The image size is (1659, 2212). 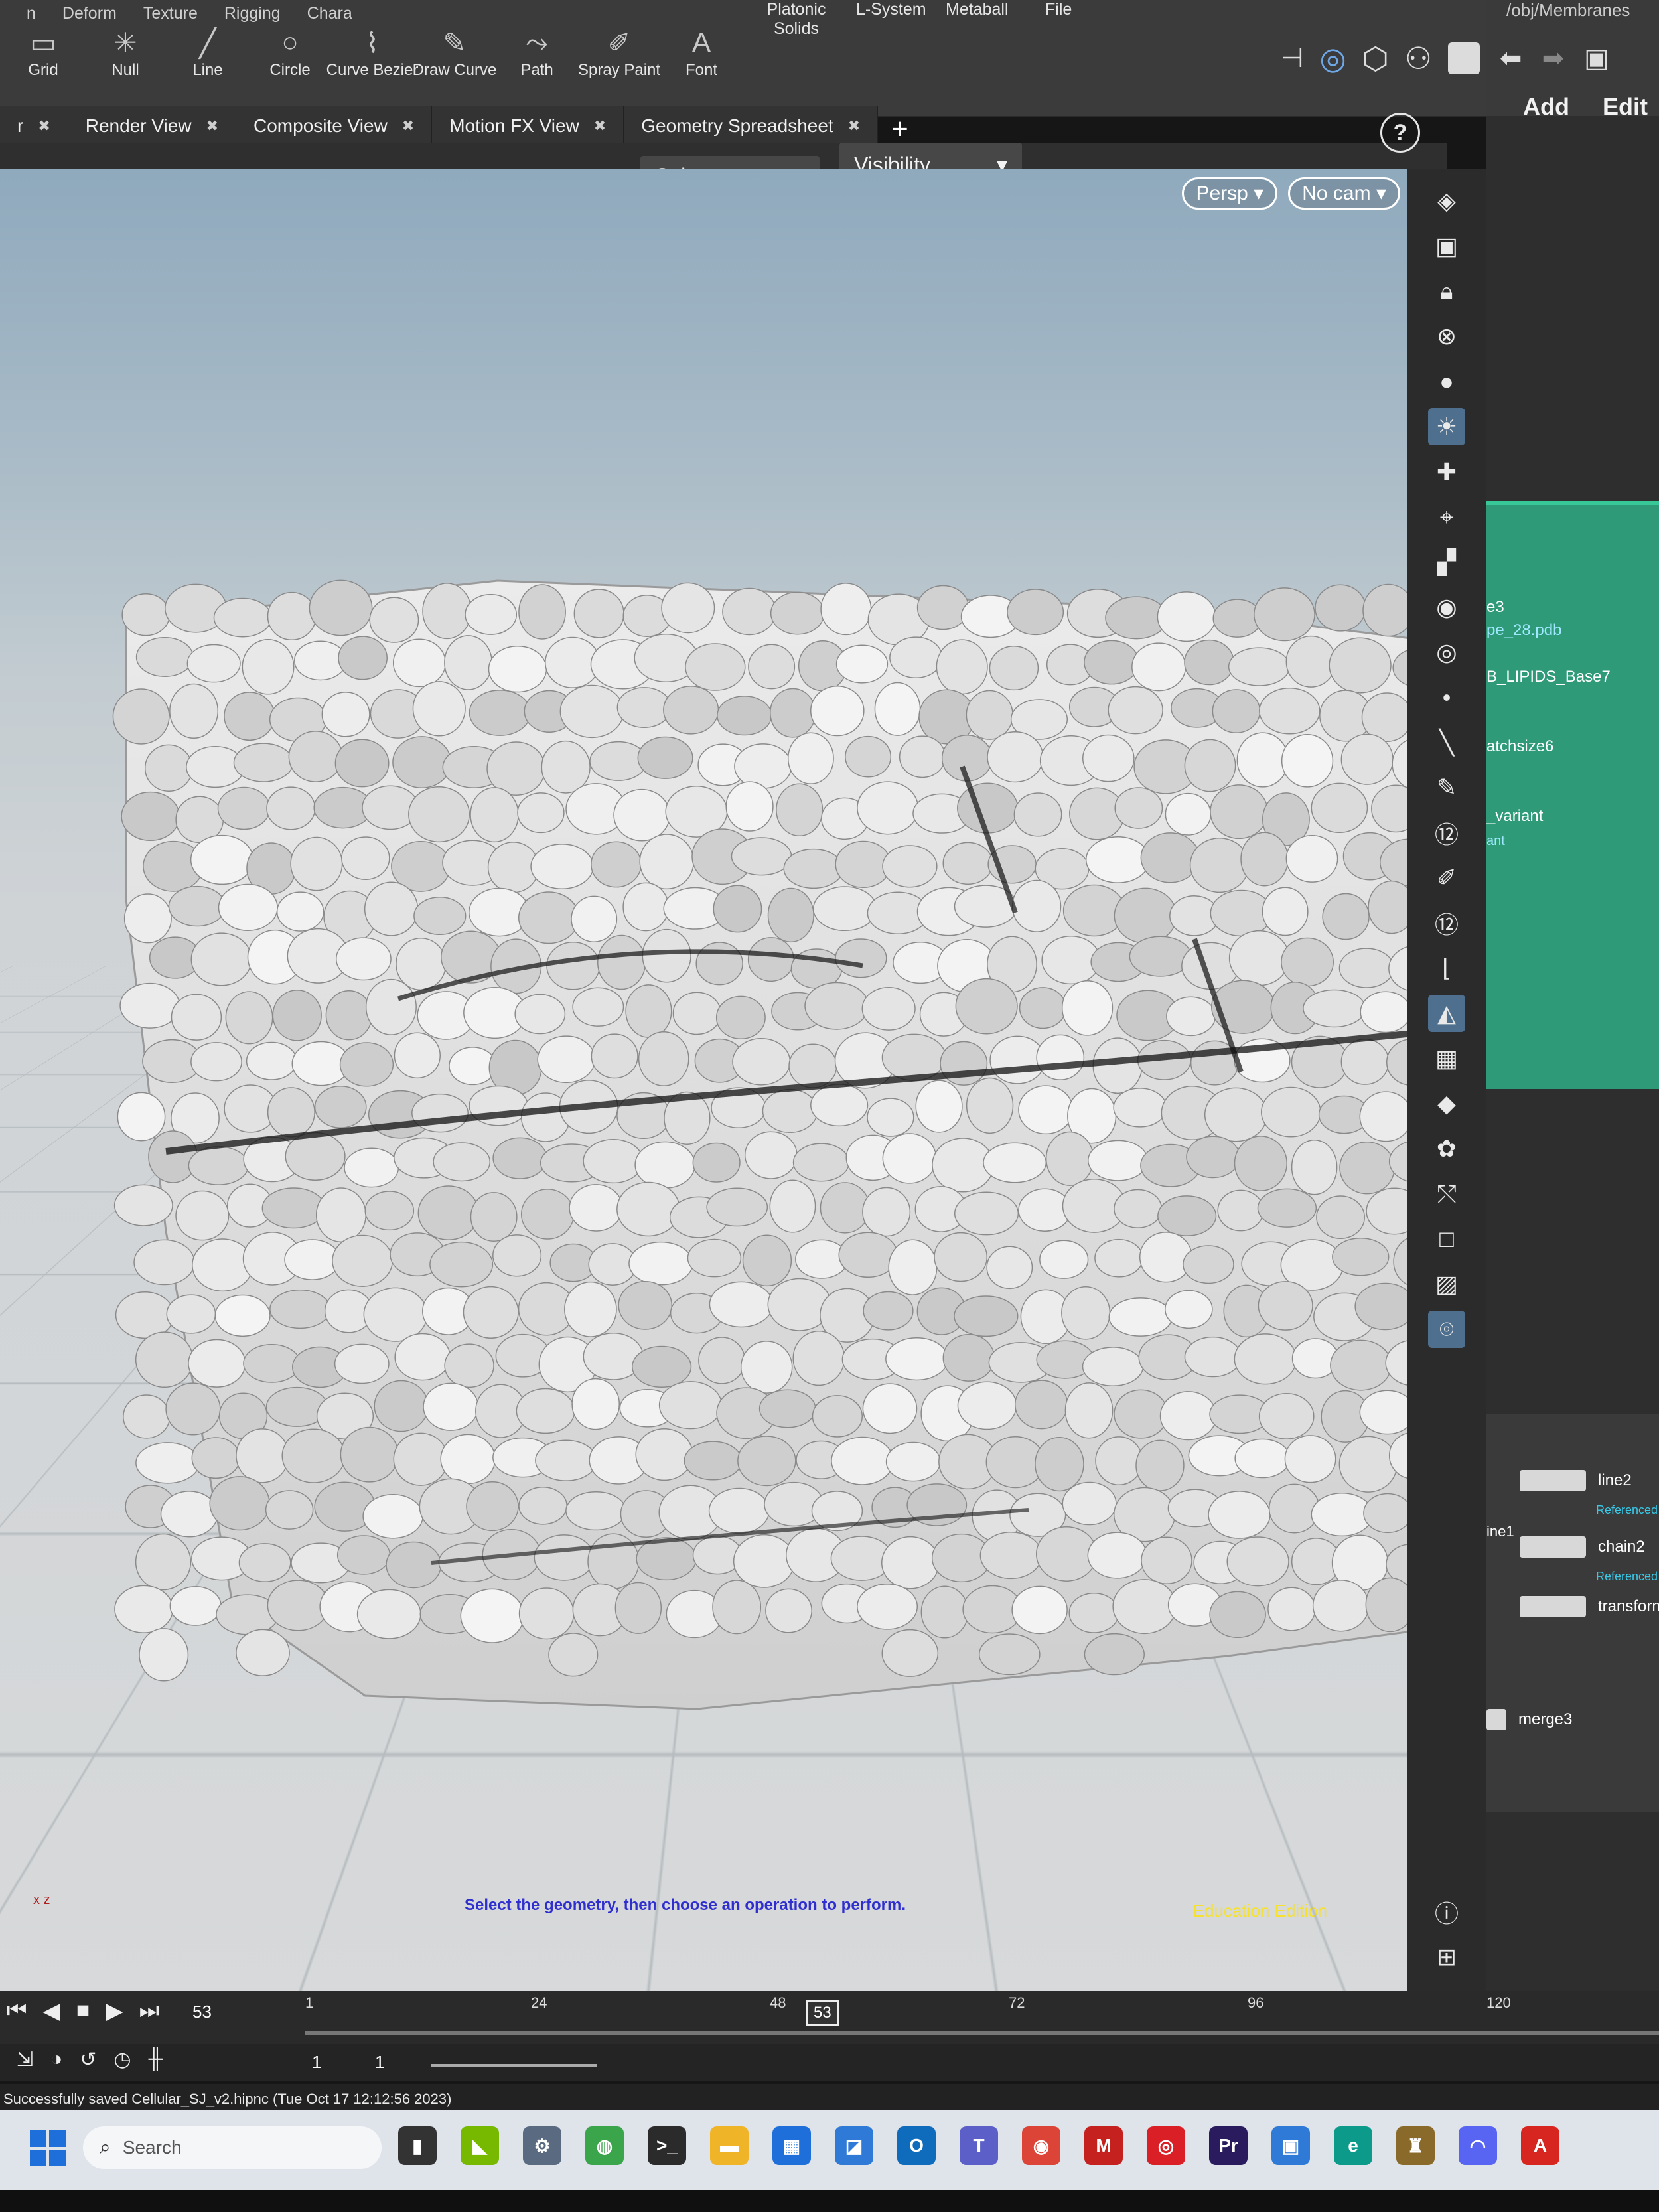 I want to click on network-path: /obj/Membranes, so click(x=1568, y=11).